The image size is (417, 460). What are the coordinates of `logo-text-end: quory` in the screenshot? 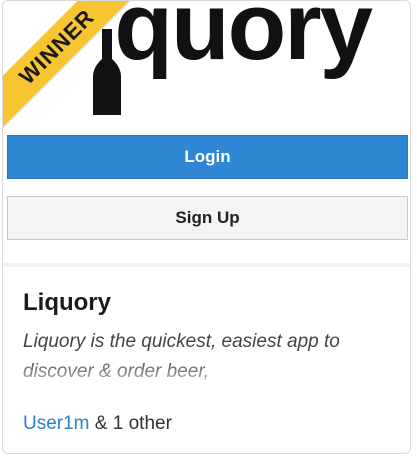 It's located at (243, 40).